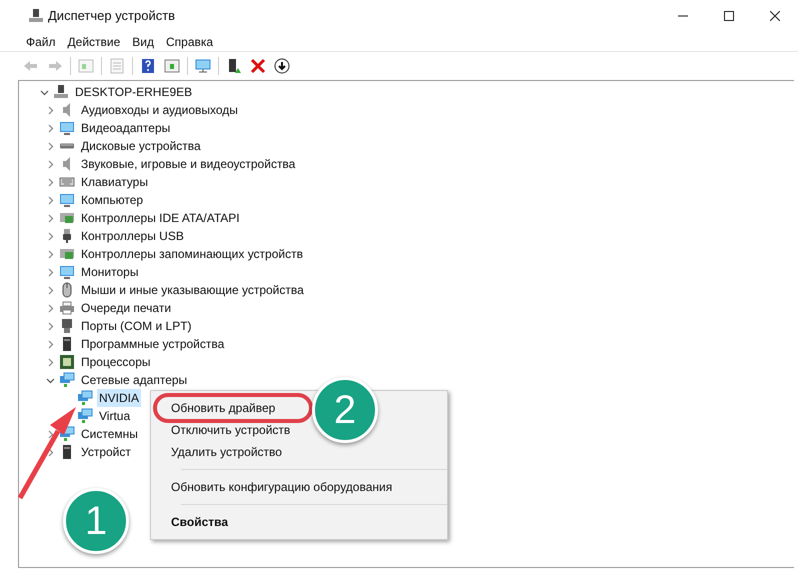 Image resolution: width=798 pixels, height=586 pixels. What do you see at coordinates (134, 380) in the screenshot?
I see `tree-item: Сетевые адаптеры` at bounding box center [134, 380].